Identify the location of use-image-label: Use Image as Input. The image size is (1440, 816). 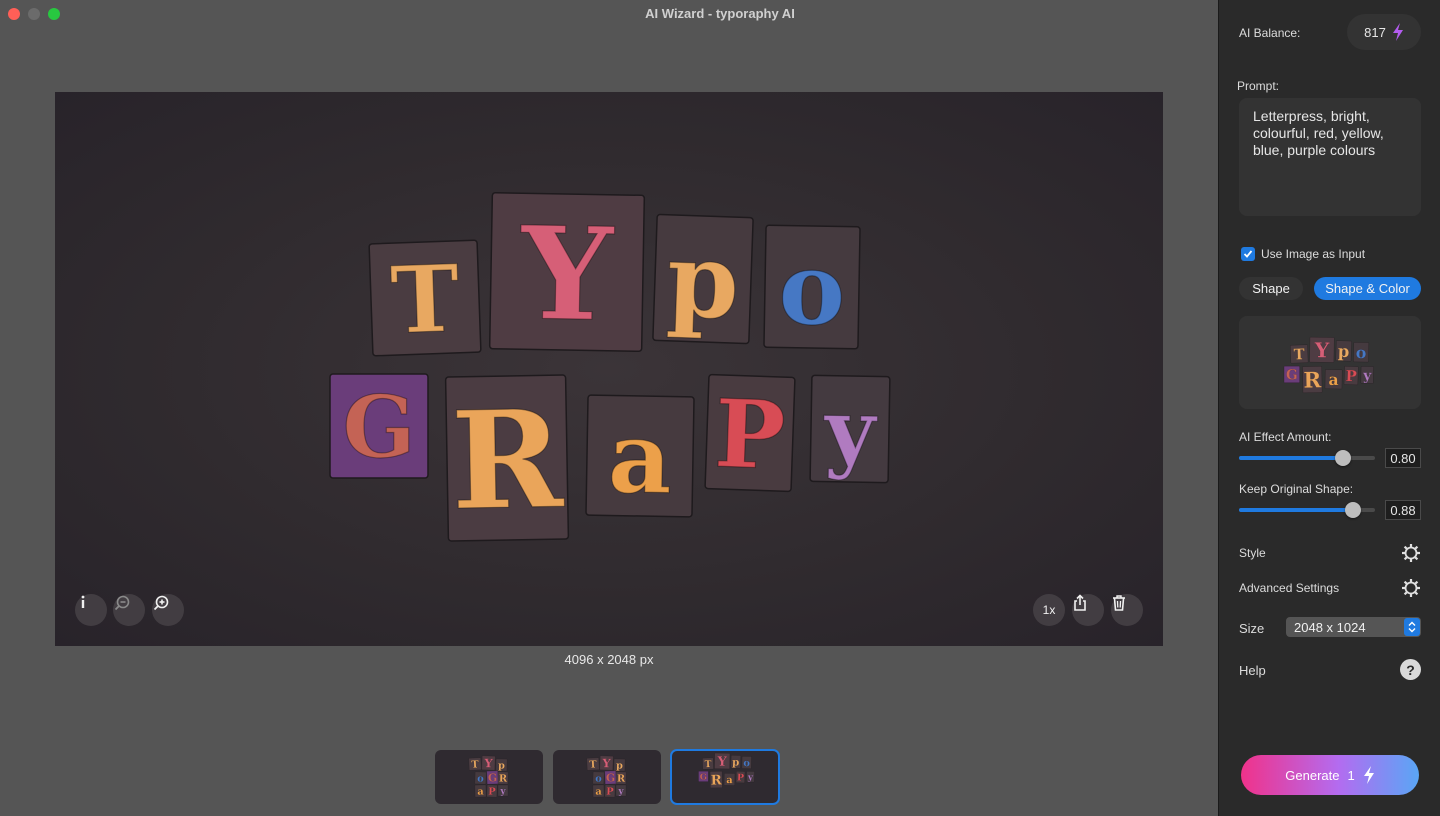
(1313, 254).